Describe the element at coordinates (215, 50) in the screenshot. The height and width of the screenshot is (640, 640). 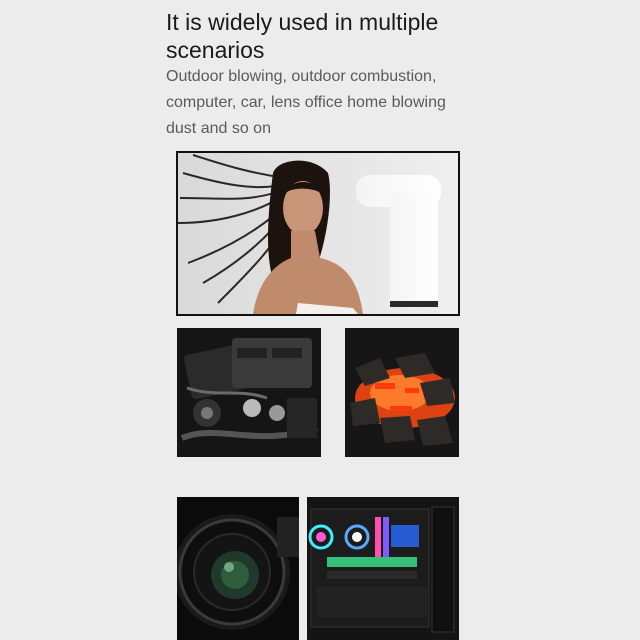
I see `title-line-2: scenarios` at that location.